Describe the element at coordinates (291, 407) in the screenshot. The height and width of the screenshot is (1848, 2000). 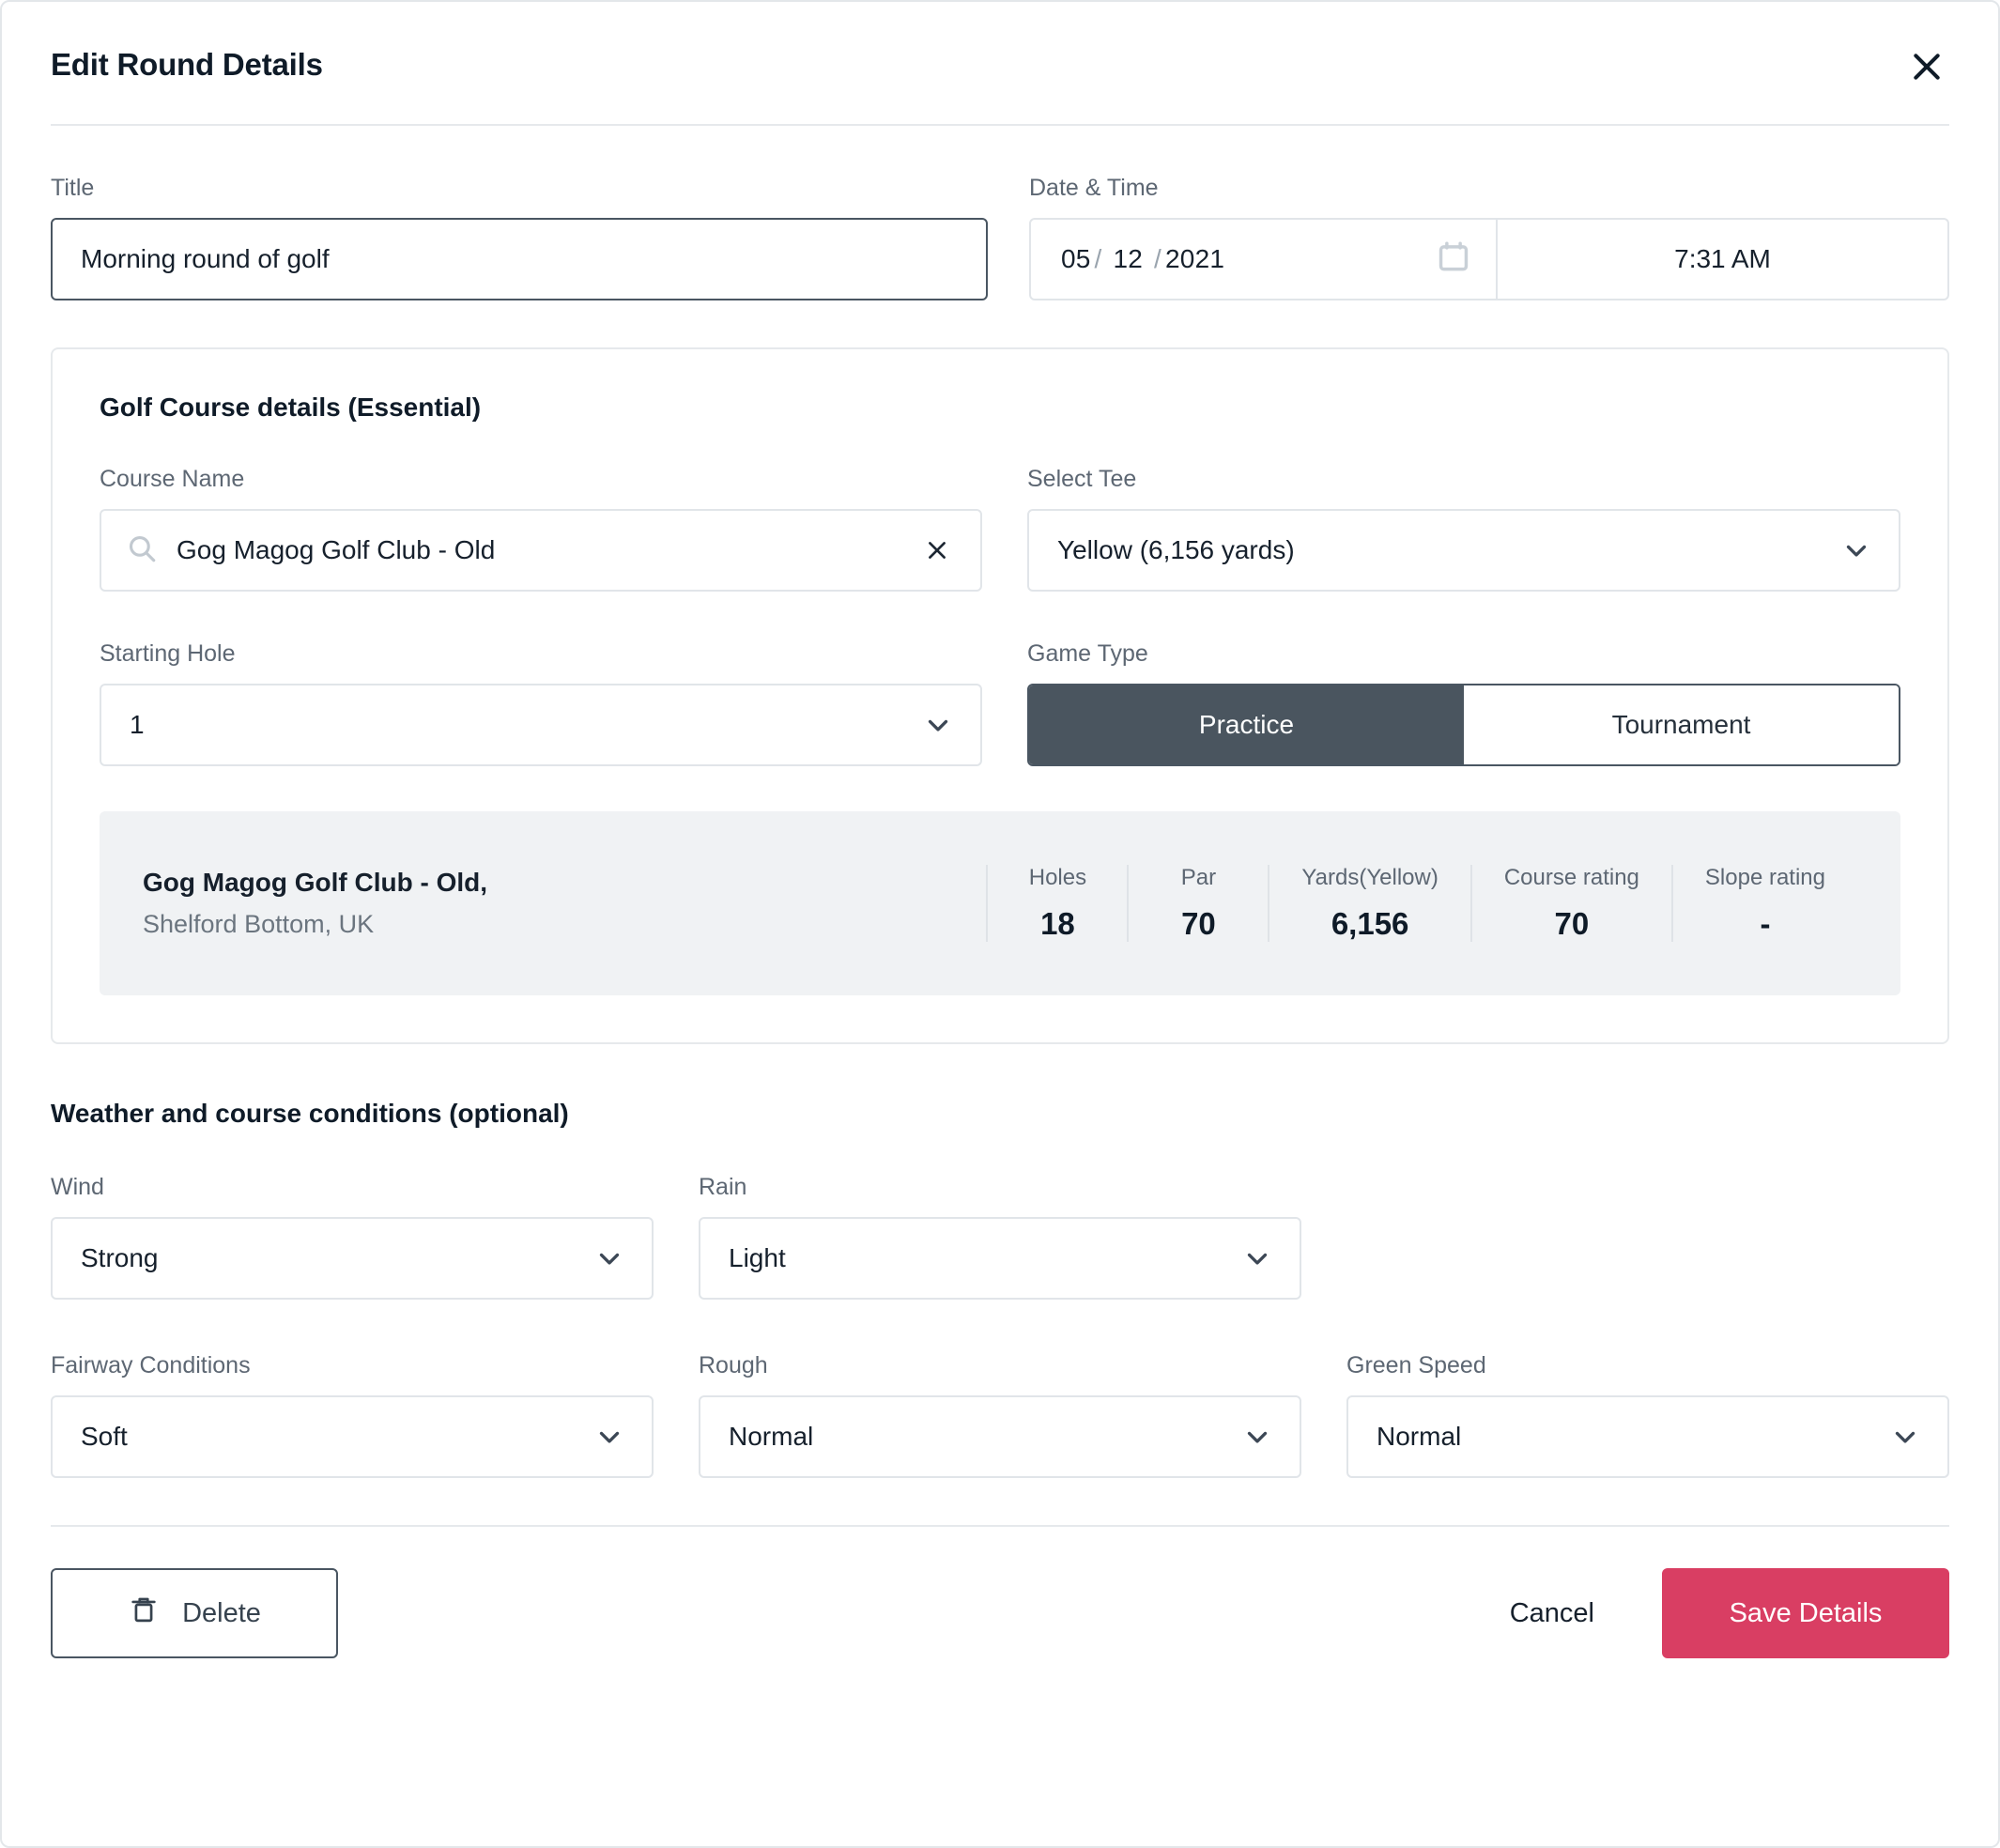
I see `course-card-heading: Golf Course details (Essential)` at that location.